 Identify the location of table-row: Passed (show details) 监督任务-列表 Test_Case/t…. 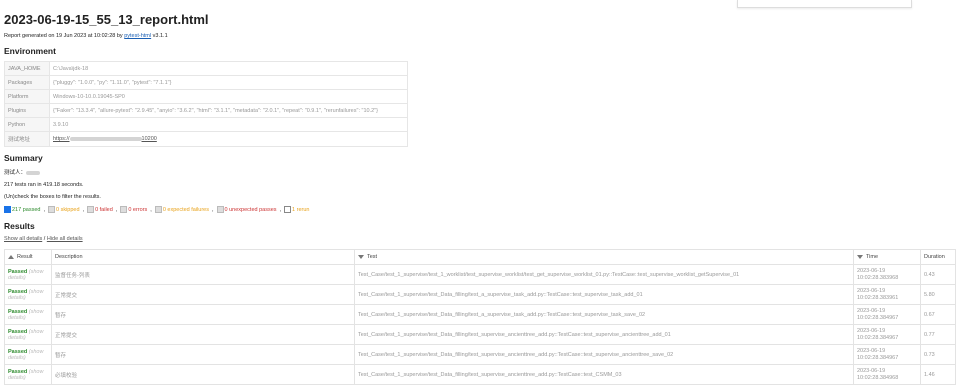
(480, 274).